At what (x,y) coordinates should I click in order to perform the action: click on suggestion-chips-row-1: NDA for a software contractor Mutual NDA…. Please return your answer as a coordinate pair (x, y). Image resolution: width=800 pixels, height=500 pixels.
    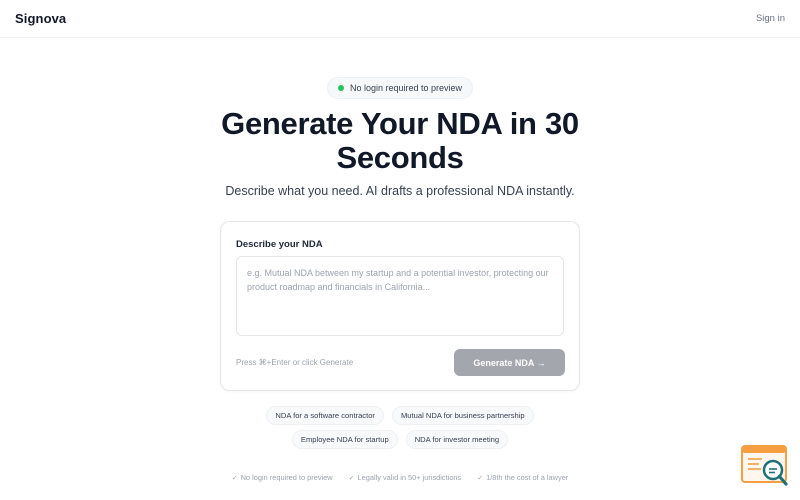
    Looking at the image, I should click on (400, 415).